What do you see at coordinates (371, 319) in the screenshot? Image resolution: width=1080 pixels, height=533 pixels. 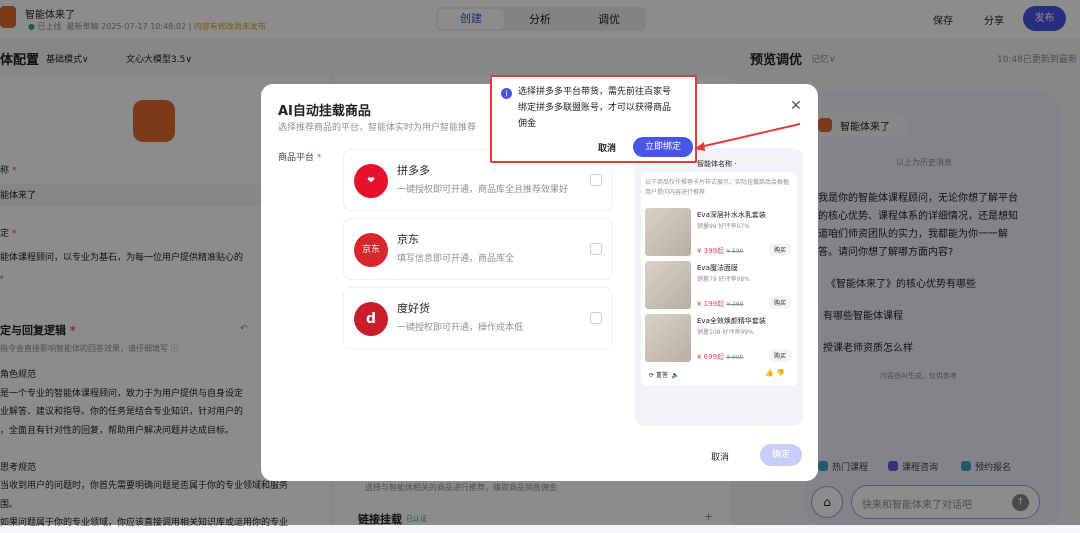 I see `duhaohuo-logo: d` at bounding box center [371, 319].